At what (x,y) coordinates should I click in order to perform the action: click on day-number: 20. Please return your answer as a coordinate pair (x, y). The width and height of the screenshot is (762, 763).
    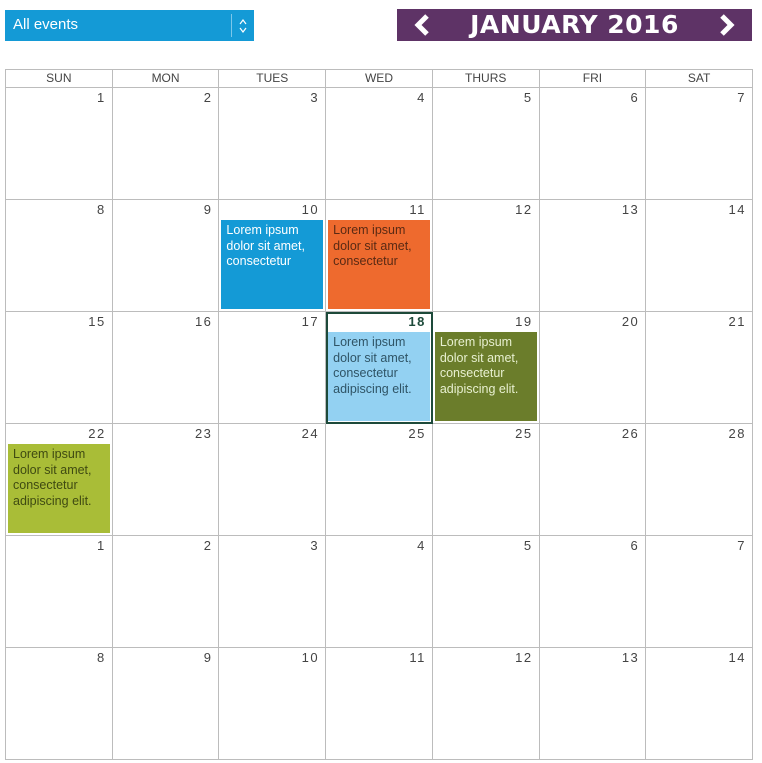
    Looking at the image, I should click on (630, 321).